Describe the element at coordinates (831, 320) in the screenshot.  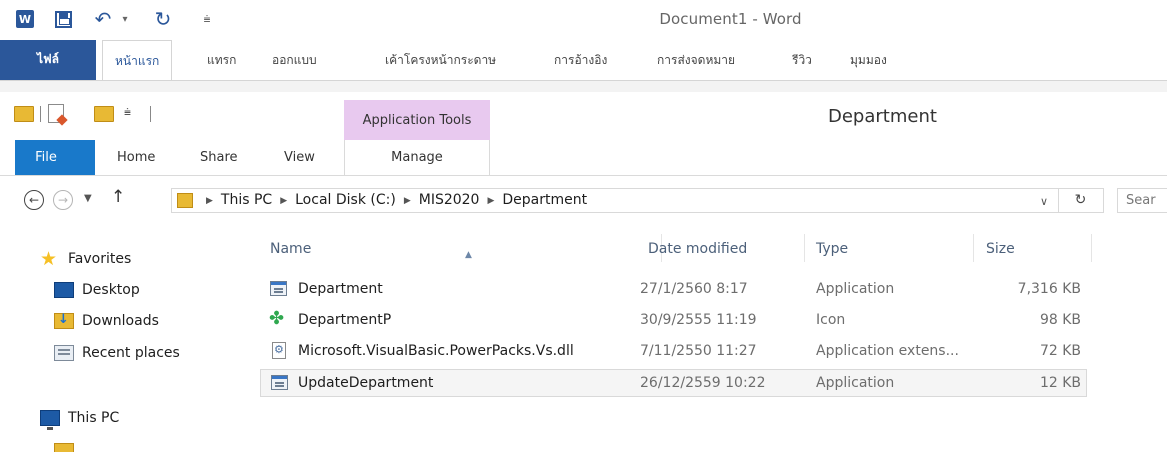
I see `file-type: Icon` at that location.